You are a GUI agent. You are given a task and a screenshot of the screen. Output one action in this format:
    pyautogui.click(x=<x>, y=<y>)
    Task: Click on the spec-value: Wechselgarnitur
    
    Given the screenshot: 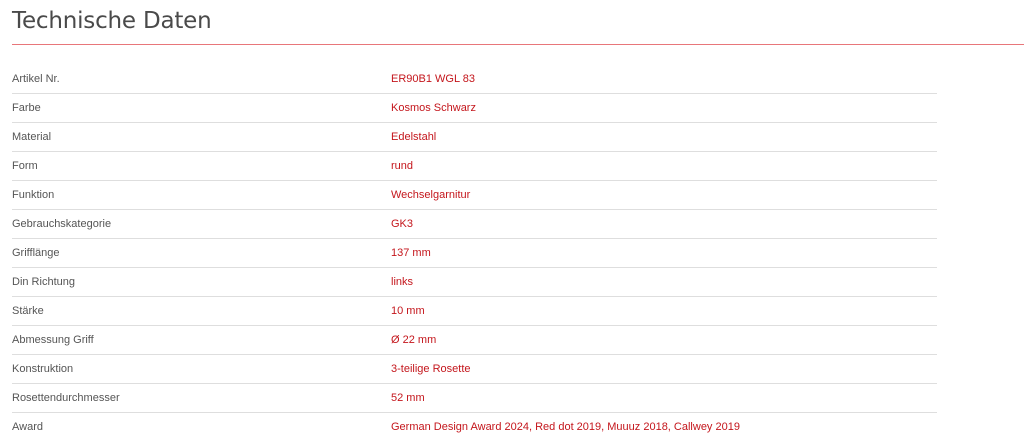 What is the action you would take?
    pyautogui.click(x=664, y=195)
    